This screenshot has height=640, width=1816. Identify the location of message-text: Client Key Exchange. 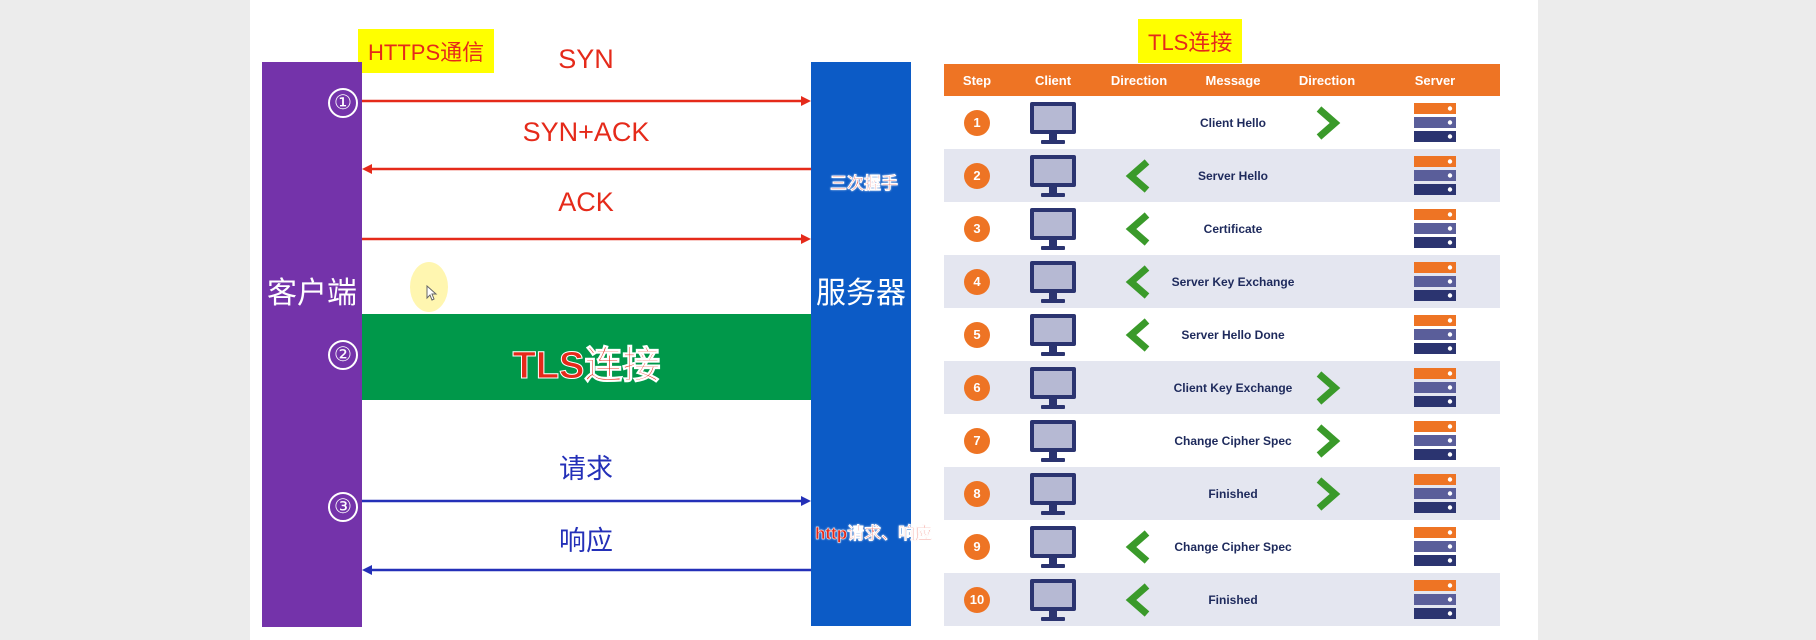
(1233, 387).